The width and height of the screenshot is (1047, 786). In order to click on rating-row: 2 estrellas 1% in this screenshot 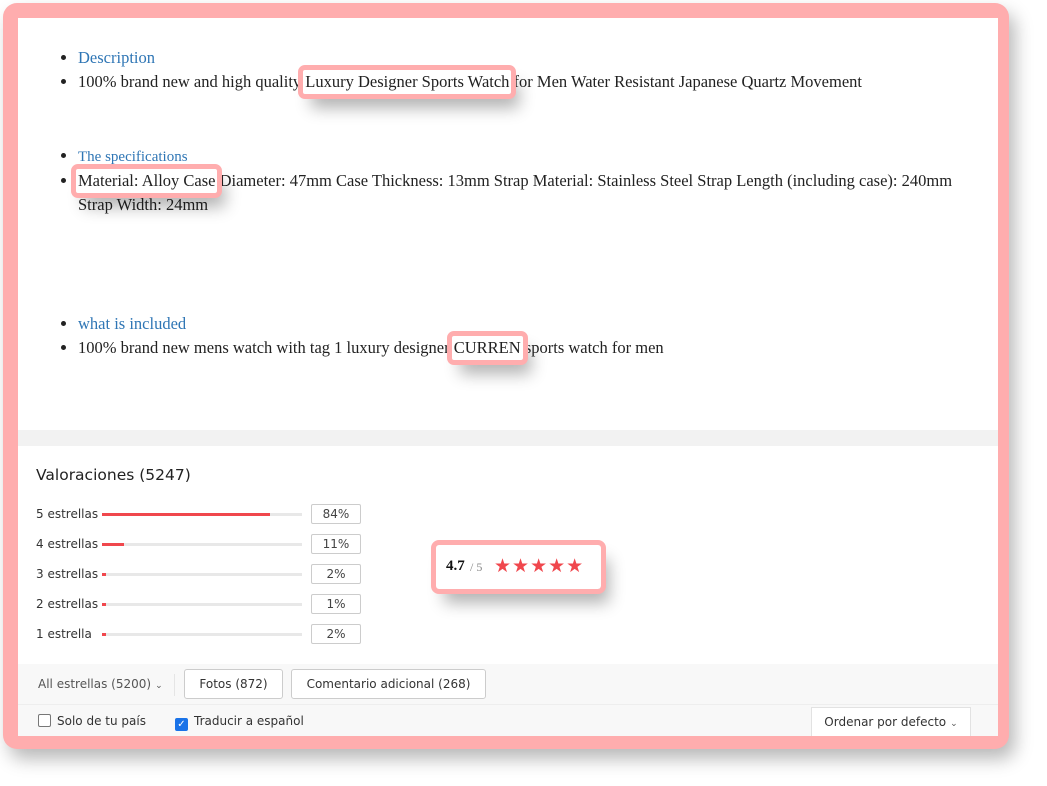, I will do `click(206, 605)`.